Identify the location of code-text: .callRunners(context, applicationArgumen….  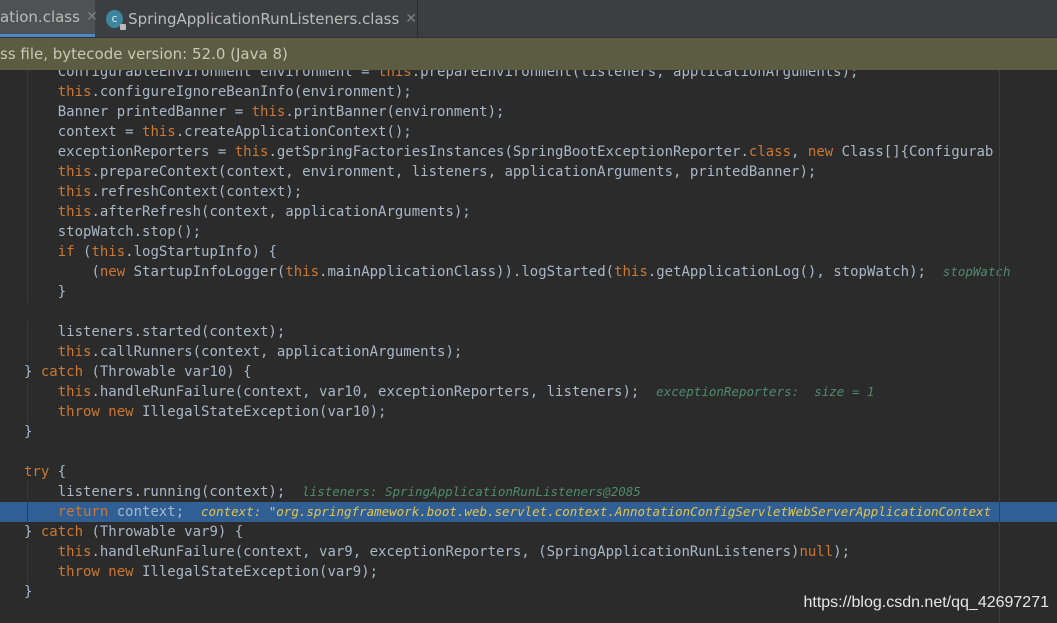
(277, 352).